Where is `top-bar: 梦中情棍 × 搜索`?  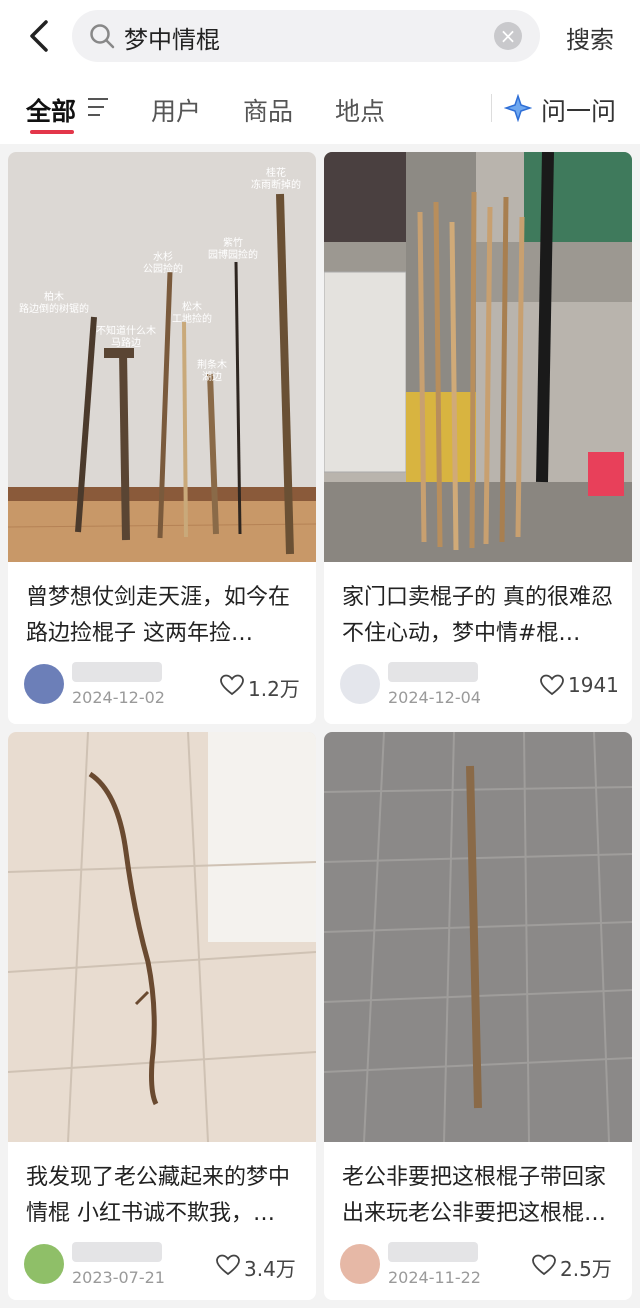
top-bar: 梦中情棍 × 搜索 is located at coordinates (320, 37).